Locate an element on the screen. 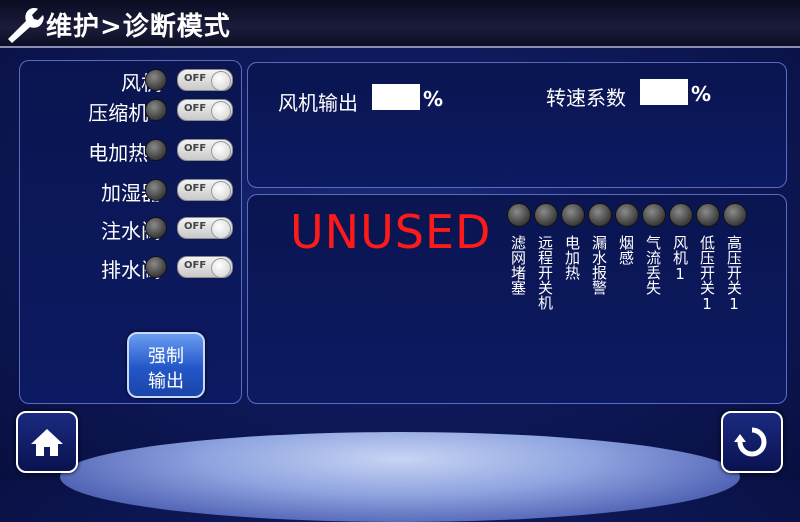  speed-coef-label: 转速系数 is located at coordinates (586, 98).